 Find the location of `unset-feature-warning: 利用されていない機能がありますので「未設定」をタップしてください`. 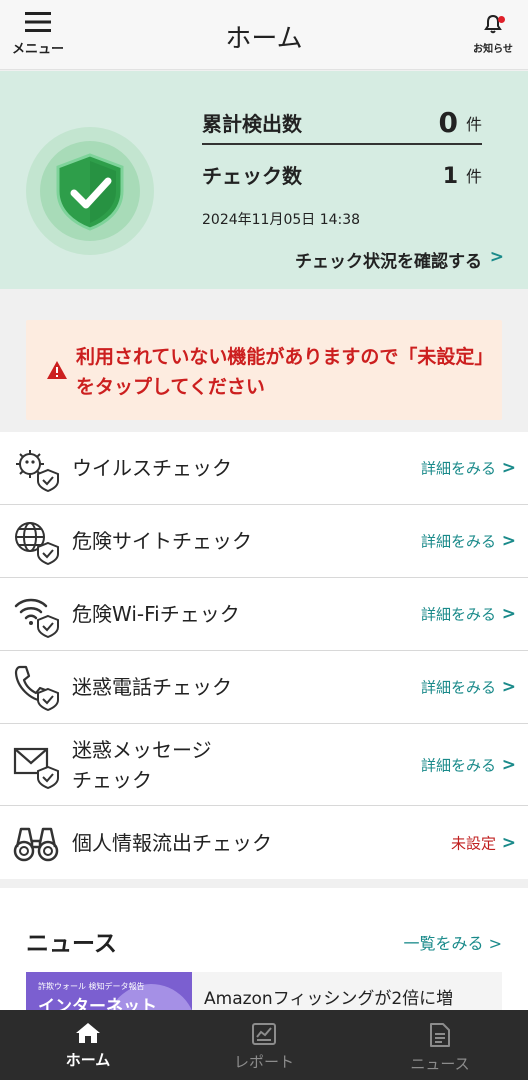

unset-feature-warning: 利用されていない機能がありますので「未設定」をタップしてください is located at coordinates (264, 370).